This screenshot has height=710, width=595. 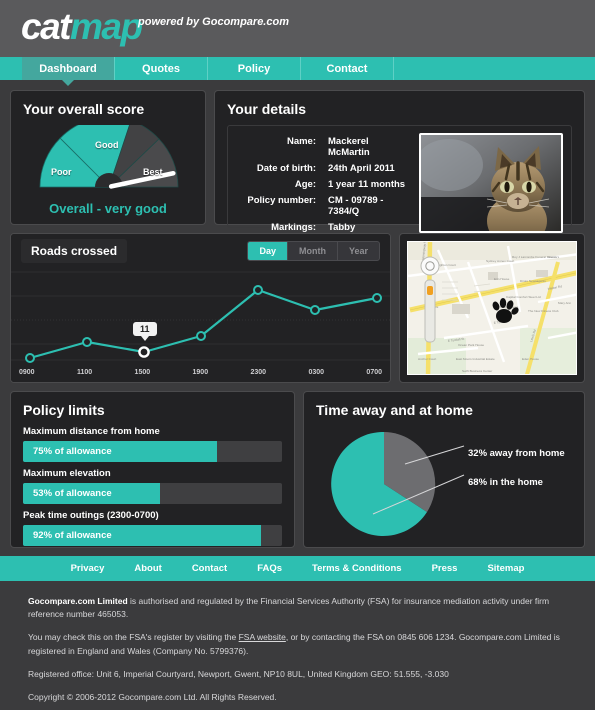 What do you see at coordinates (297, 28) in the screenshot?
I see `masthead: catmap powered by Gocompare.com` at bounding box center [297, 28].